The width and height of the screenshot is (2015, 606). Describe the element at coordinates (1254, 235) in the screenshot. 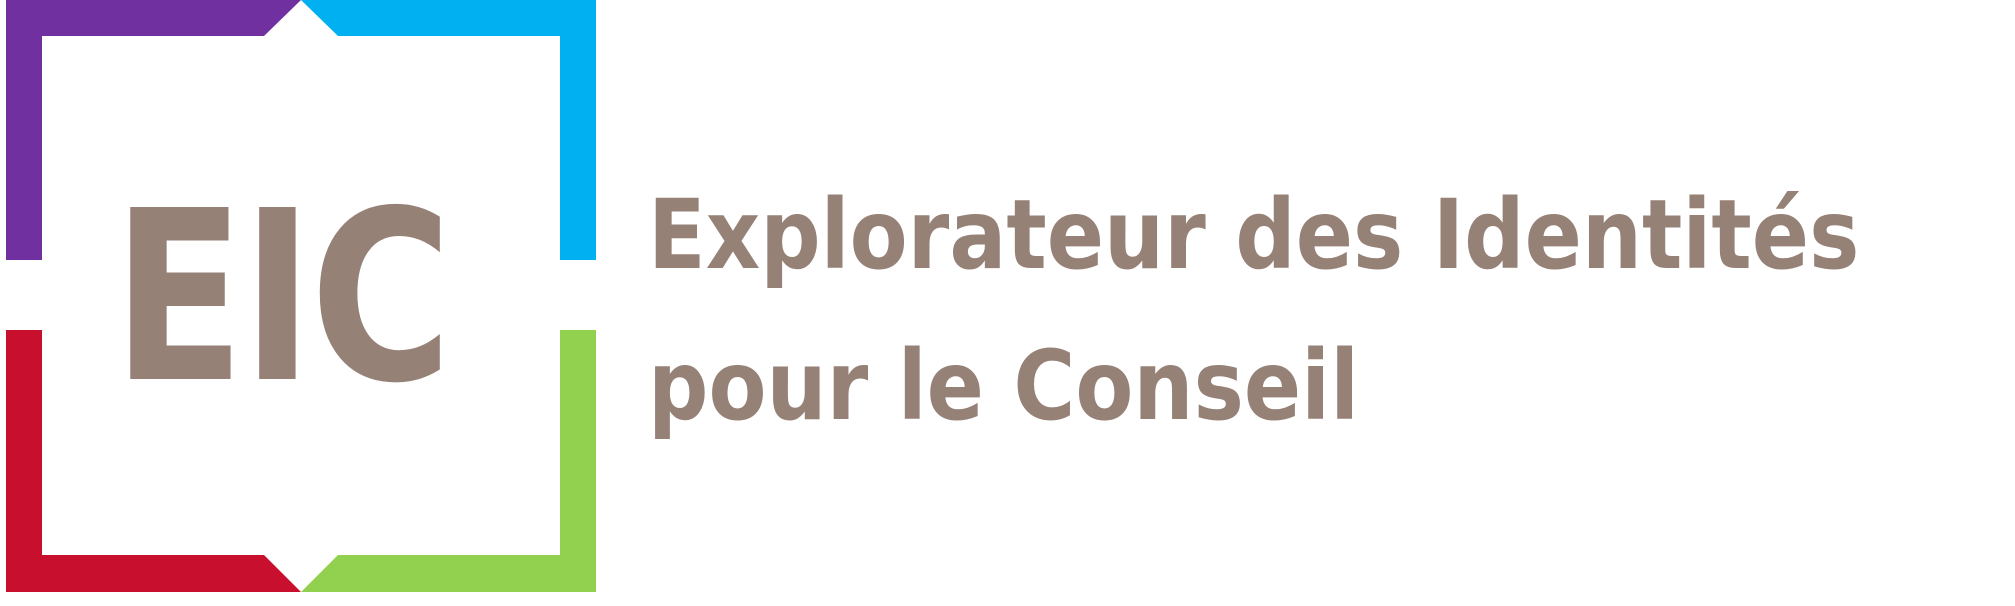

I see `tagline-line-1: Explorateur des Identités` at that location.